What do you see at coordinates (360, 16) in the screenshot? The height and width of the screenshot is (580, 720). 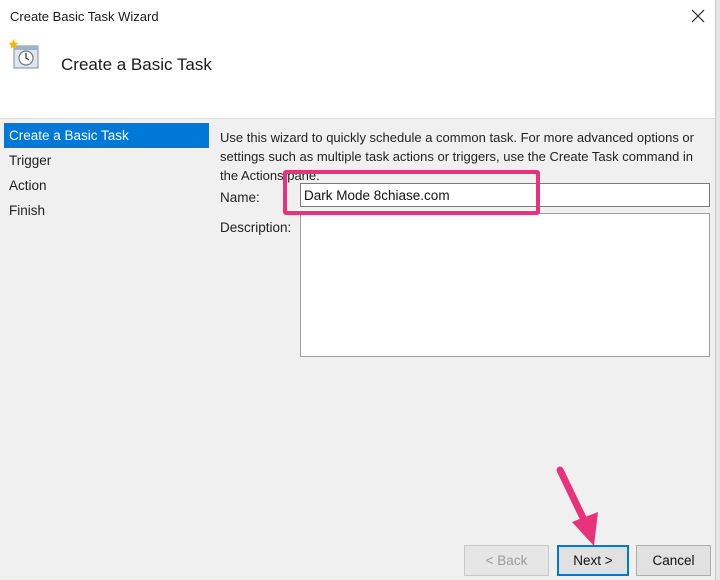 I see `title-bar: Create Basic Task Wizard` at bounding box center [360, 16].